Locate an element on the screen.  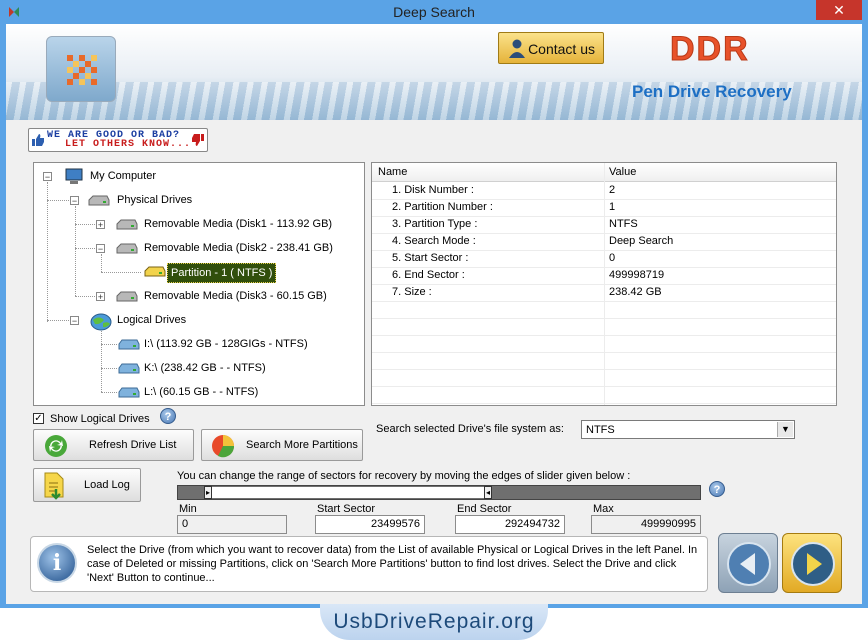
column-header-value: Value is located at coordinates (622, 172).